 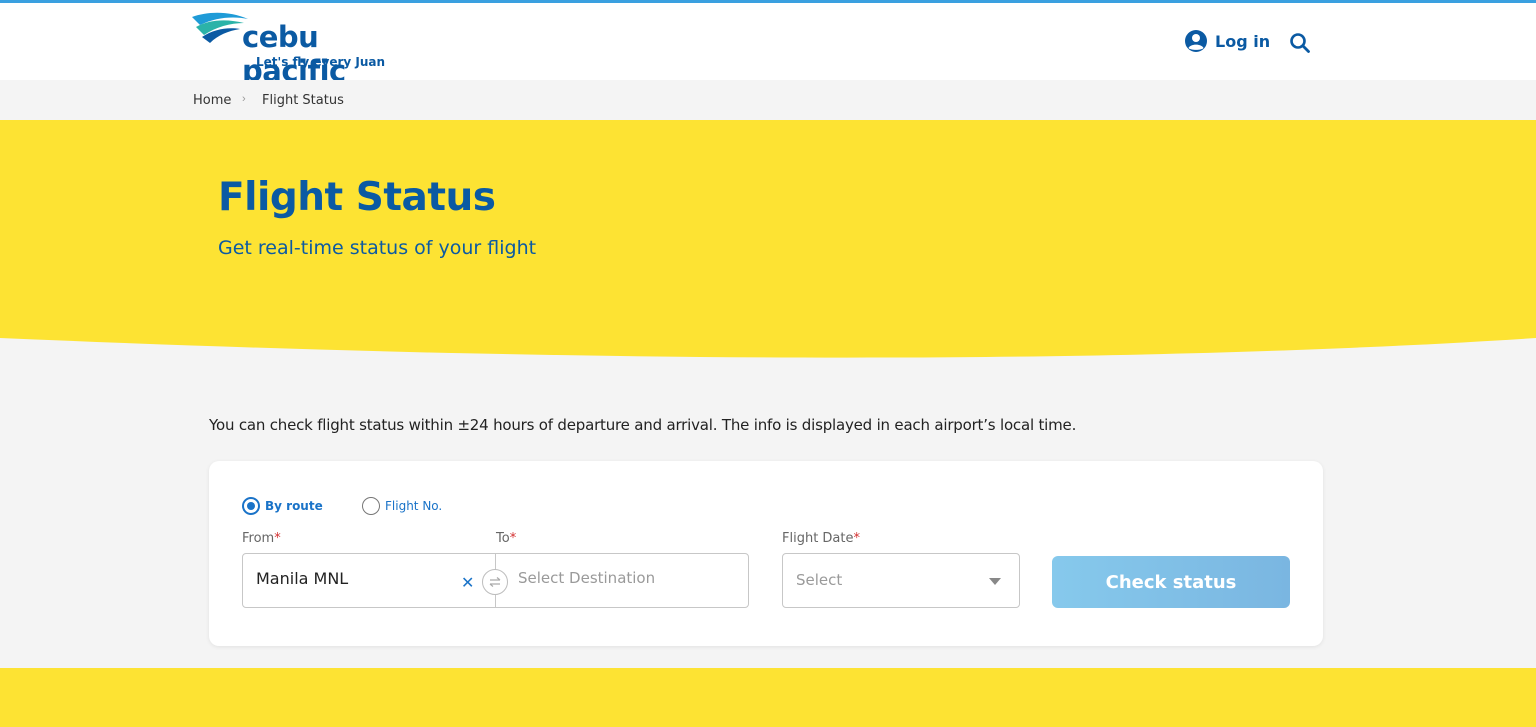 What do you see at coordinates (414, 506) in the screenshot?
I see `radio-flight-no-label: Flight No.` at bounding box center [414, 506].